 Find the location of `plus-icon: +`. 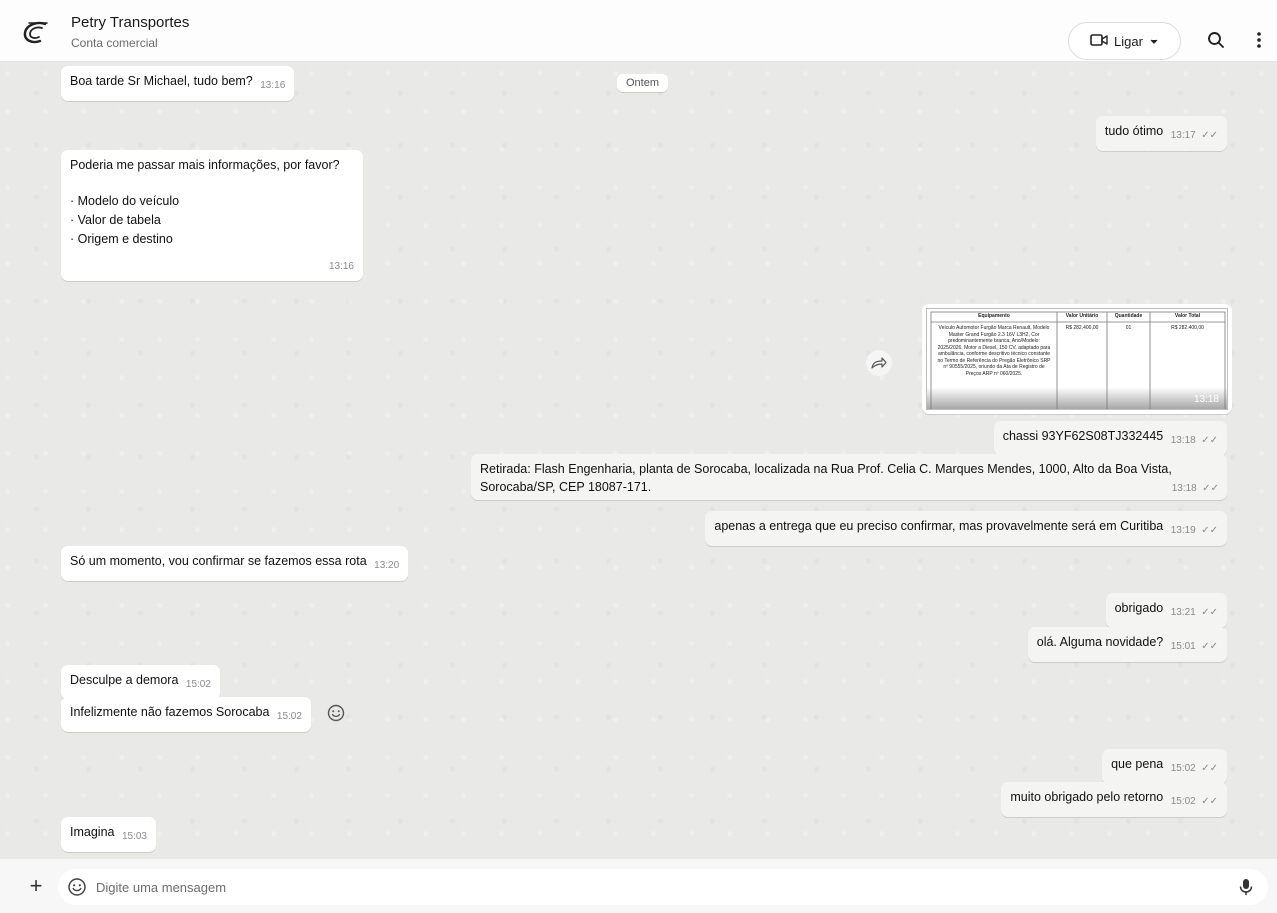

plus-icon: + is located at coordinates (36, 886).